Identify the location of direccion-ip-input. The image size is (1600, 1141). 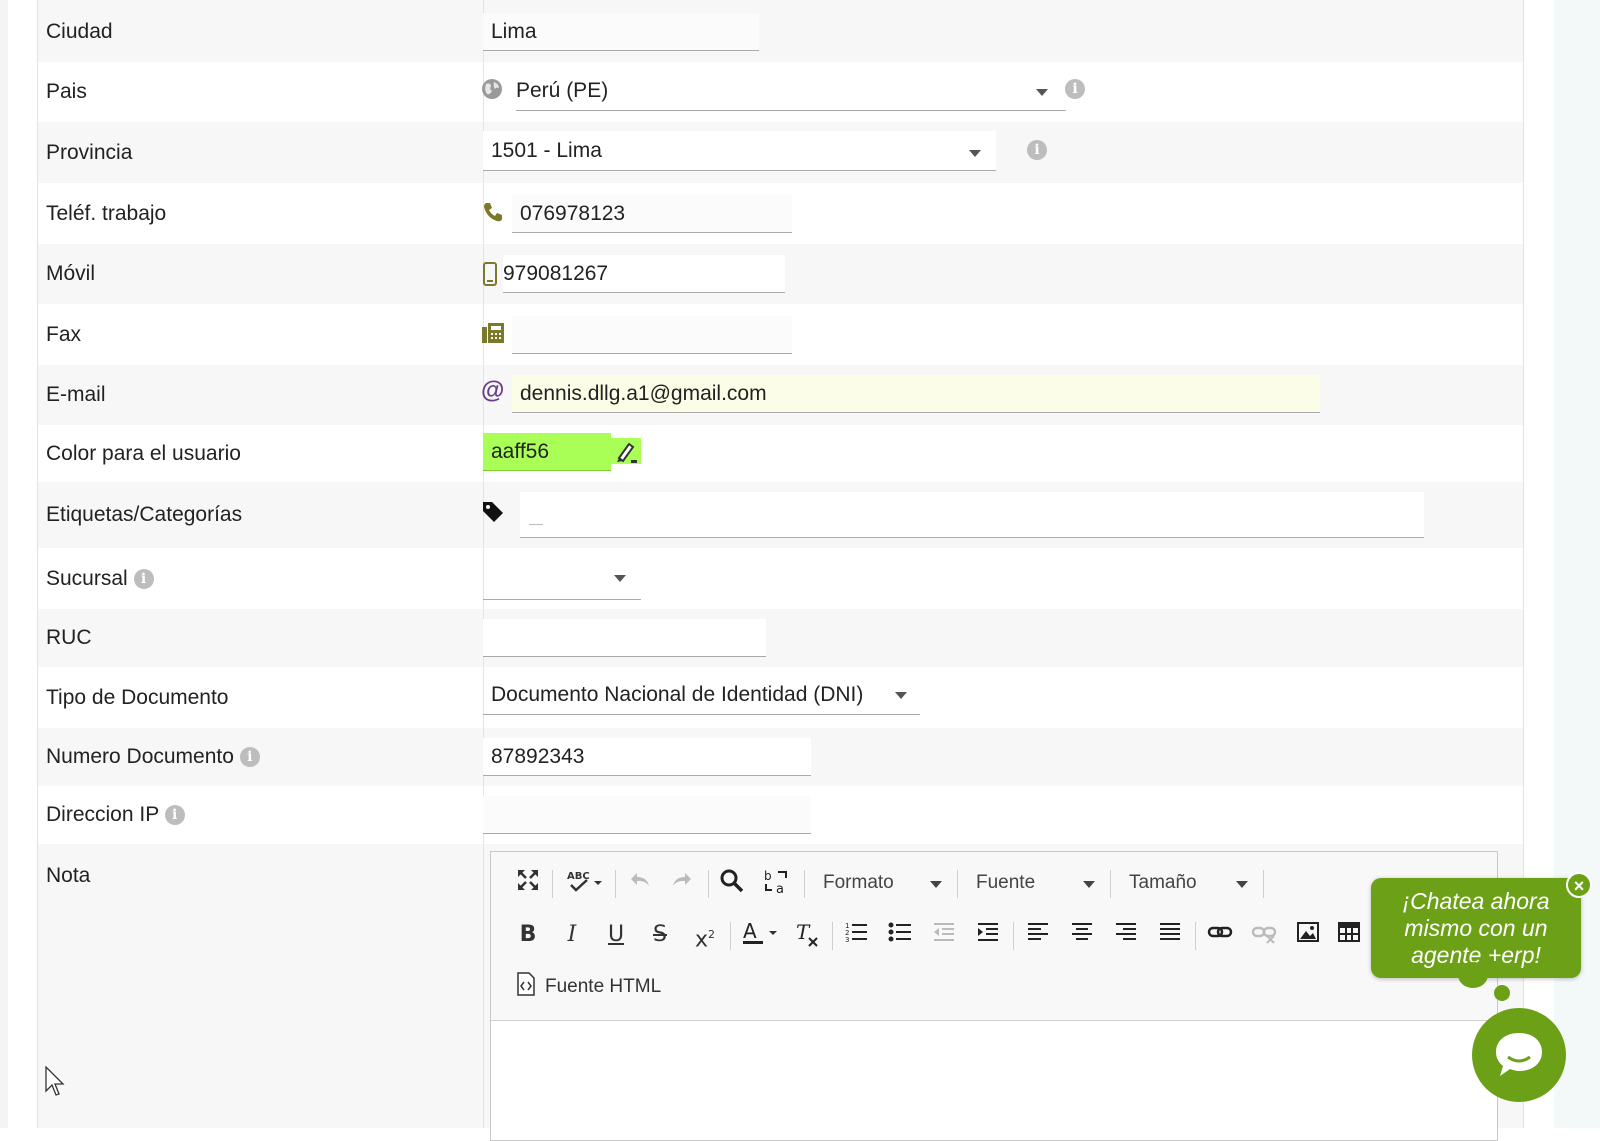
(647, 815).